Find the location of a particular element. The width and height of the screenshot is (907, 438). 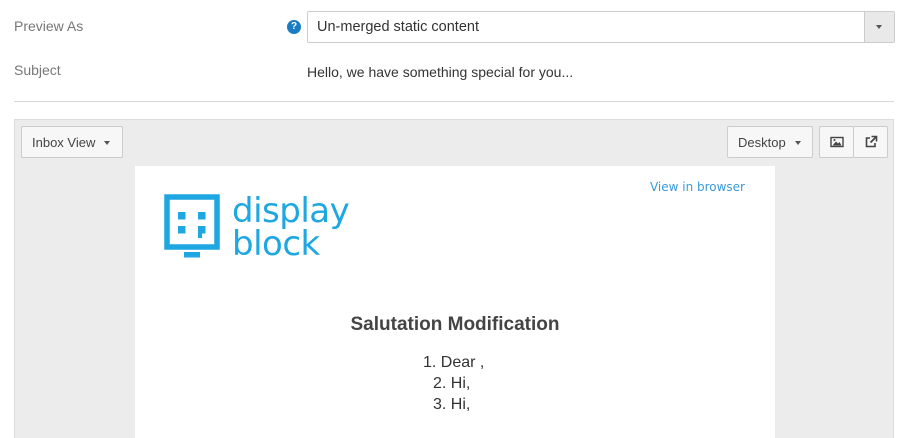

subject-label: Subject is located at coordinates (37, 70).